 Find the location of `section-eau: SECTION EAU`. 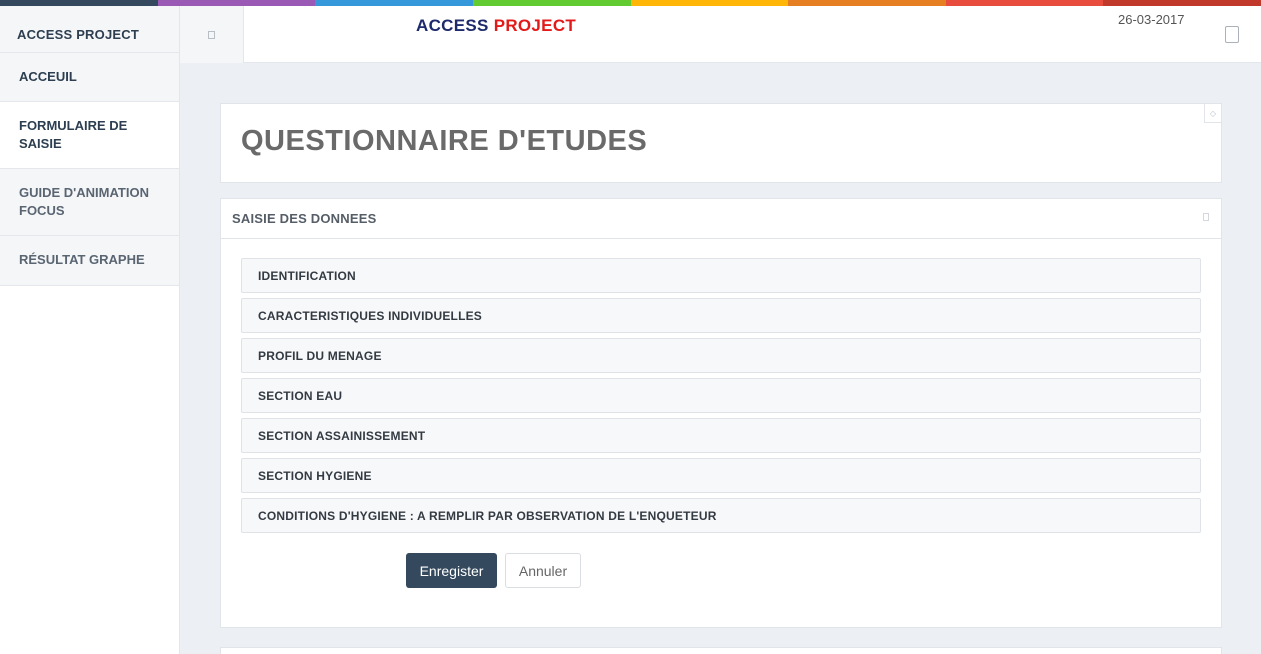

section-eau: SECTION EAU is located at coordinates (721, 395).